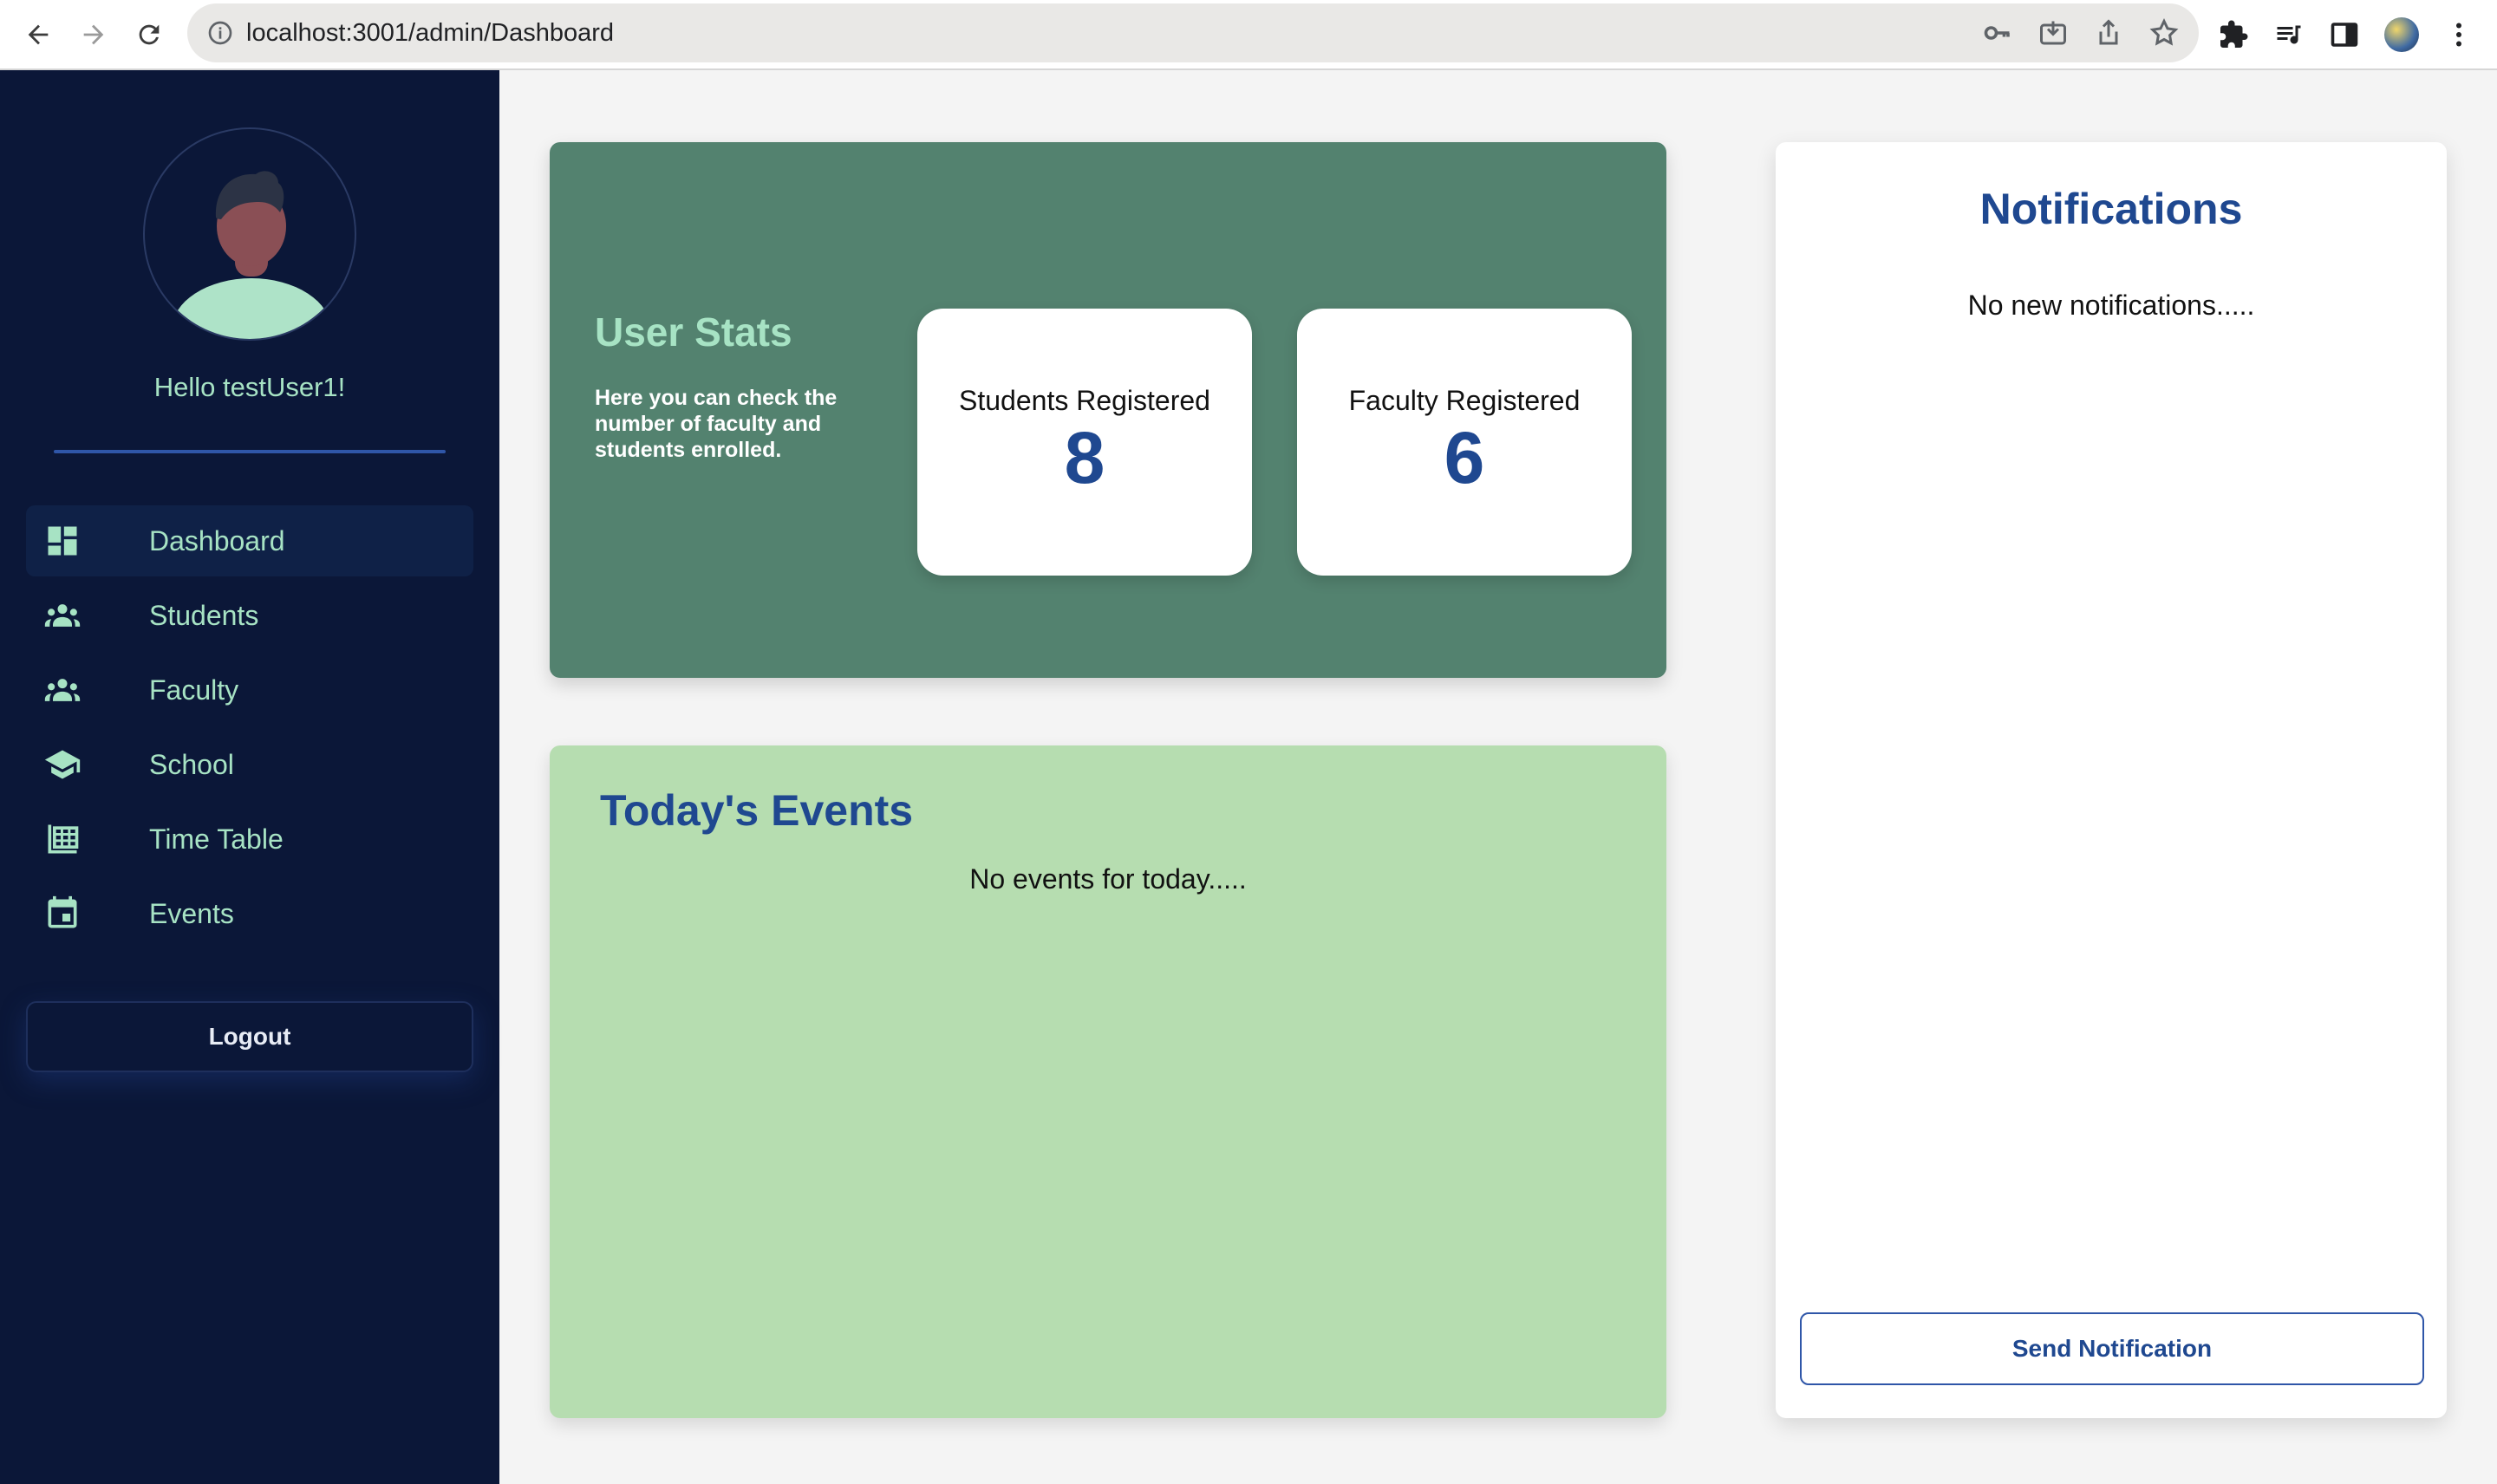 The width and height of the screenshot is (2497, 1484). I want to click on user-avatar-icon, so click(251, 255).